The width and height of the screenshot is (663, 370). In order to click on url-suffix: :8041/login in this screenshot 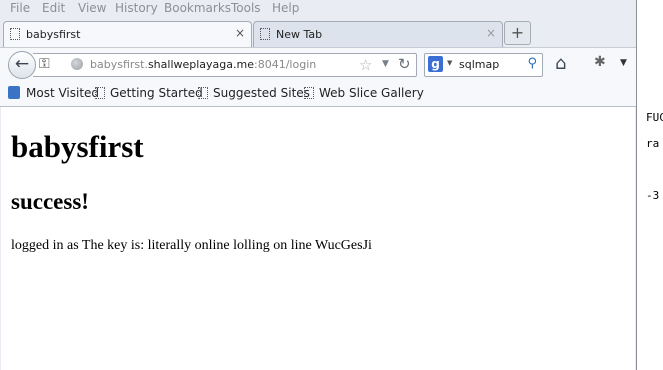, I will do `click(285, 64)`.